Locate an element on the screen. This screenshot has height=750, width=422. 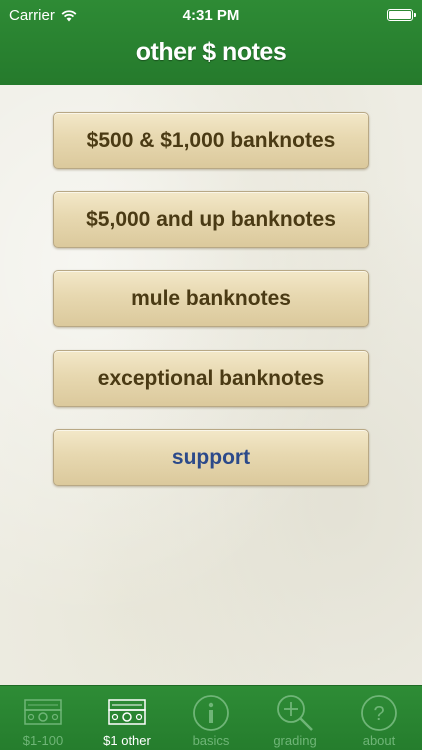
tab-label: about is located at coordinates (379, 740).